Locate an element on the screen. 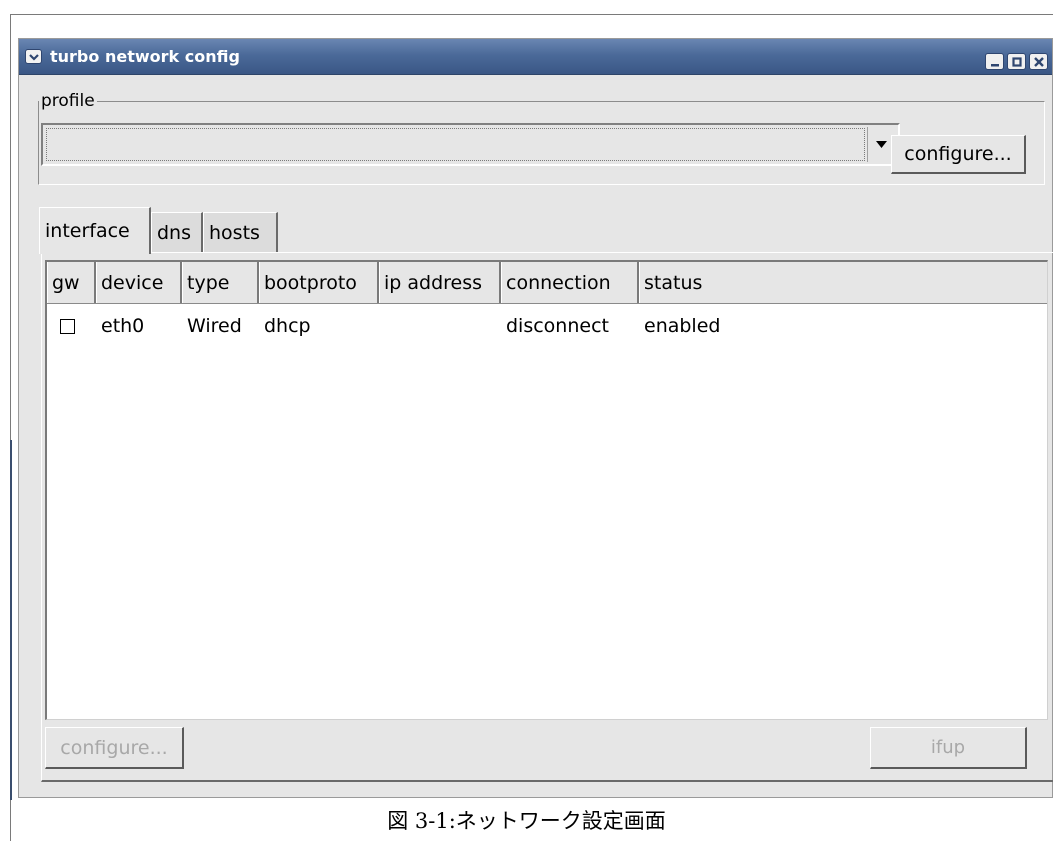  cell-type: Wired is located at coordinates (214, 326).